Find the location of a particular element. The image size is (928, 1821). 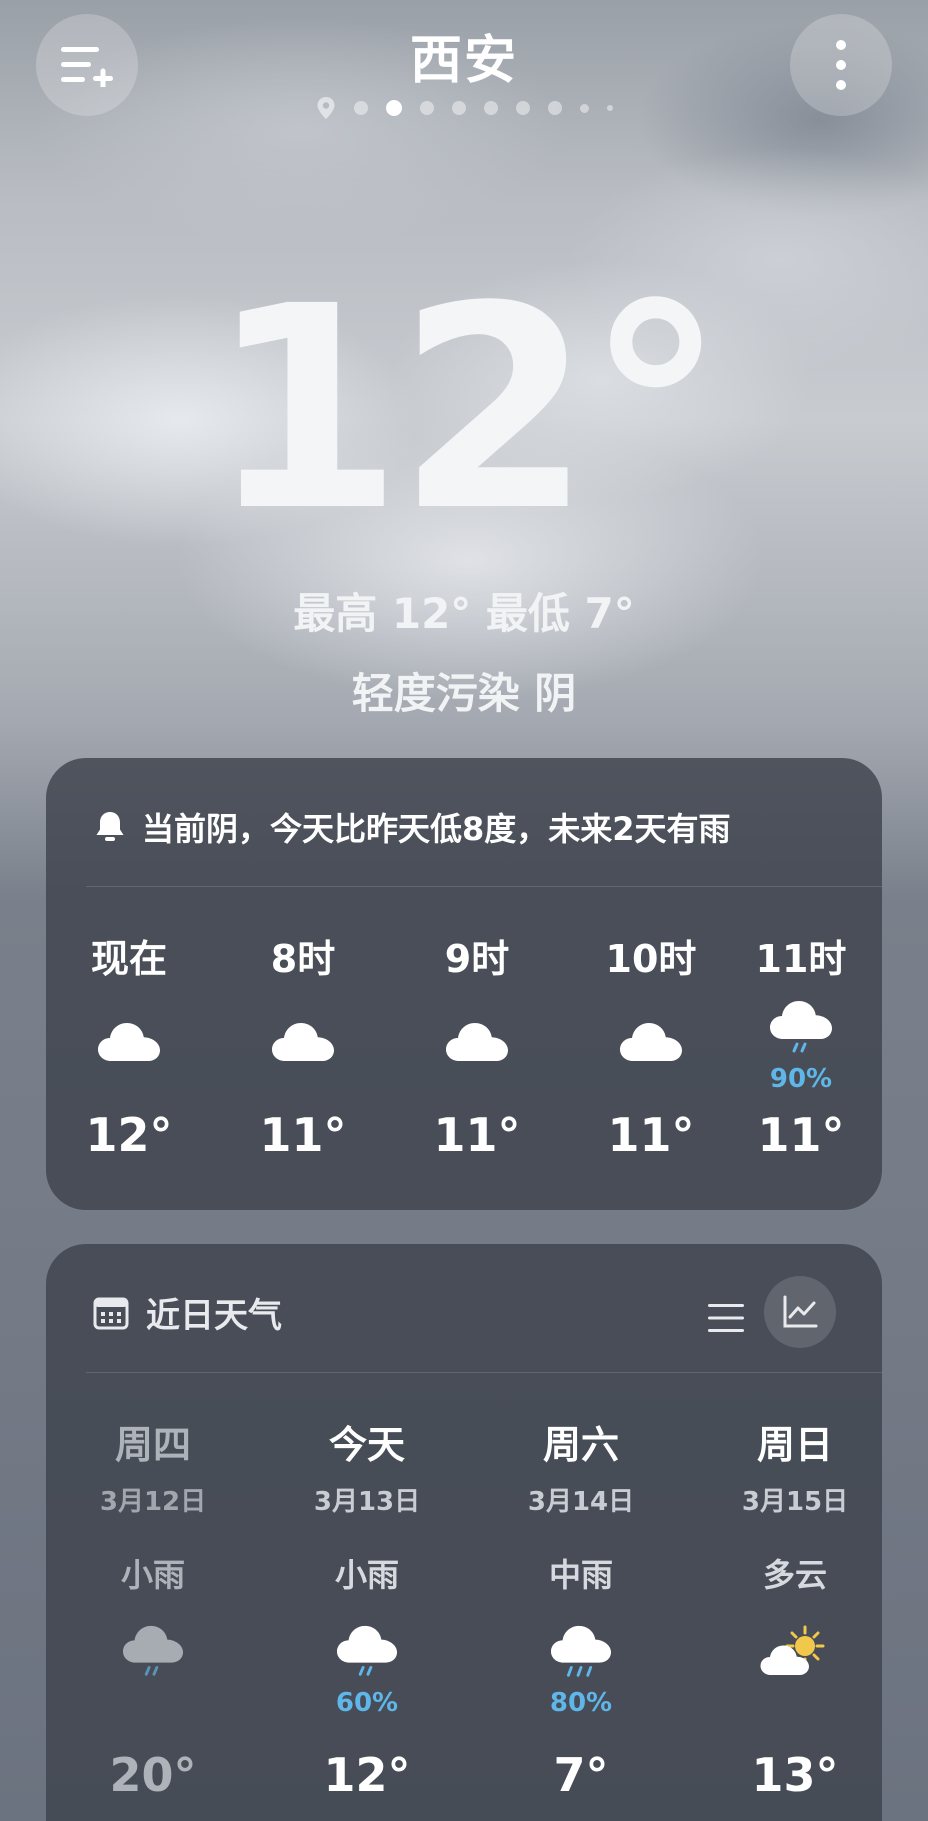

precipitation-chance: 60% is located at coordinates (367, 1703).